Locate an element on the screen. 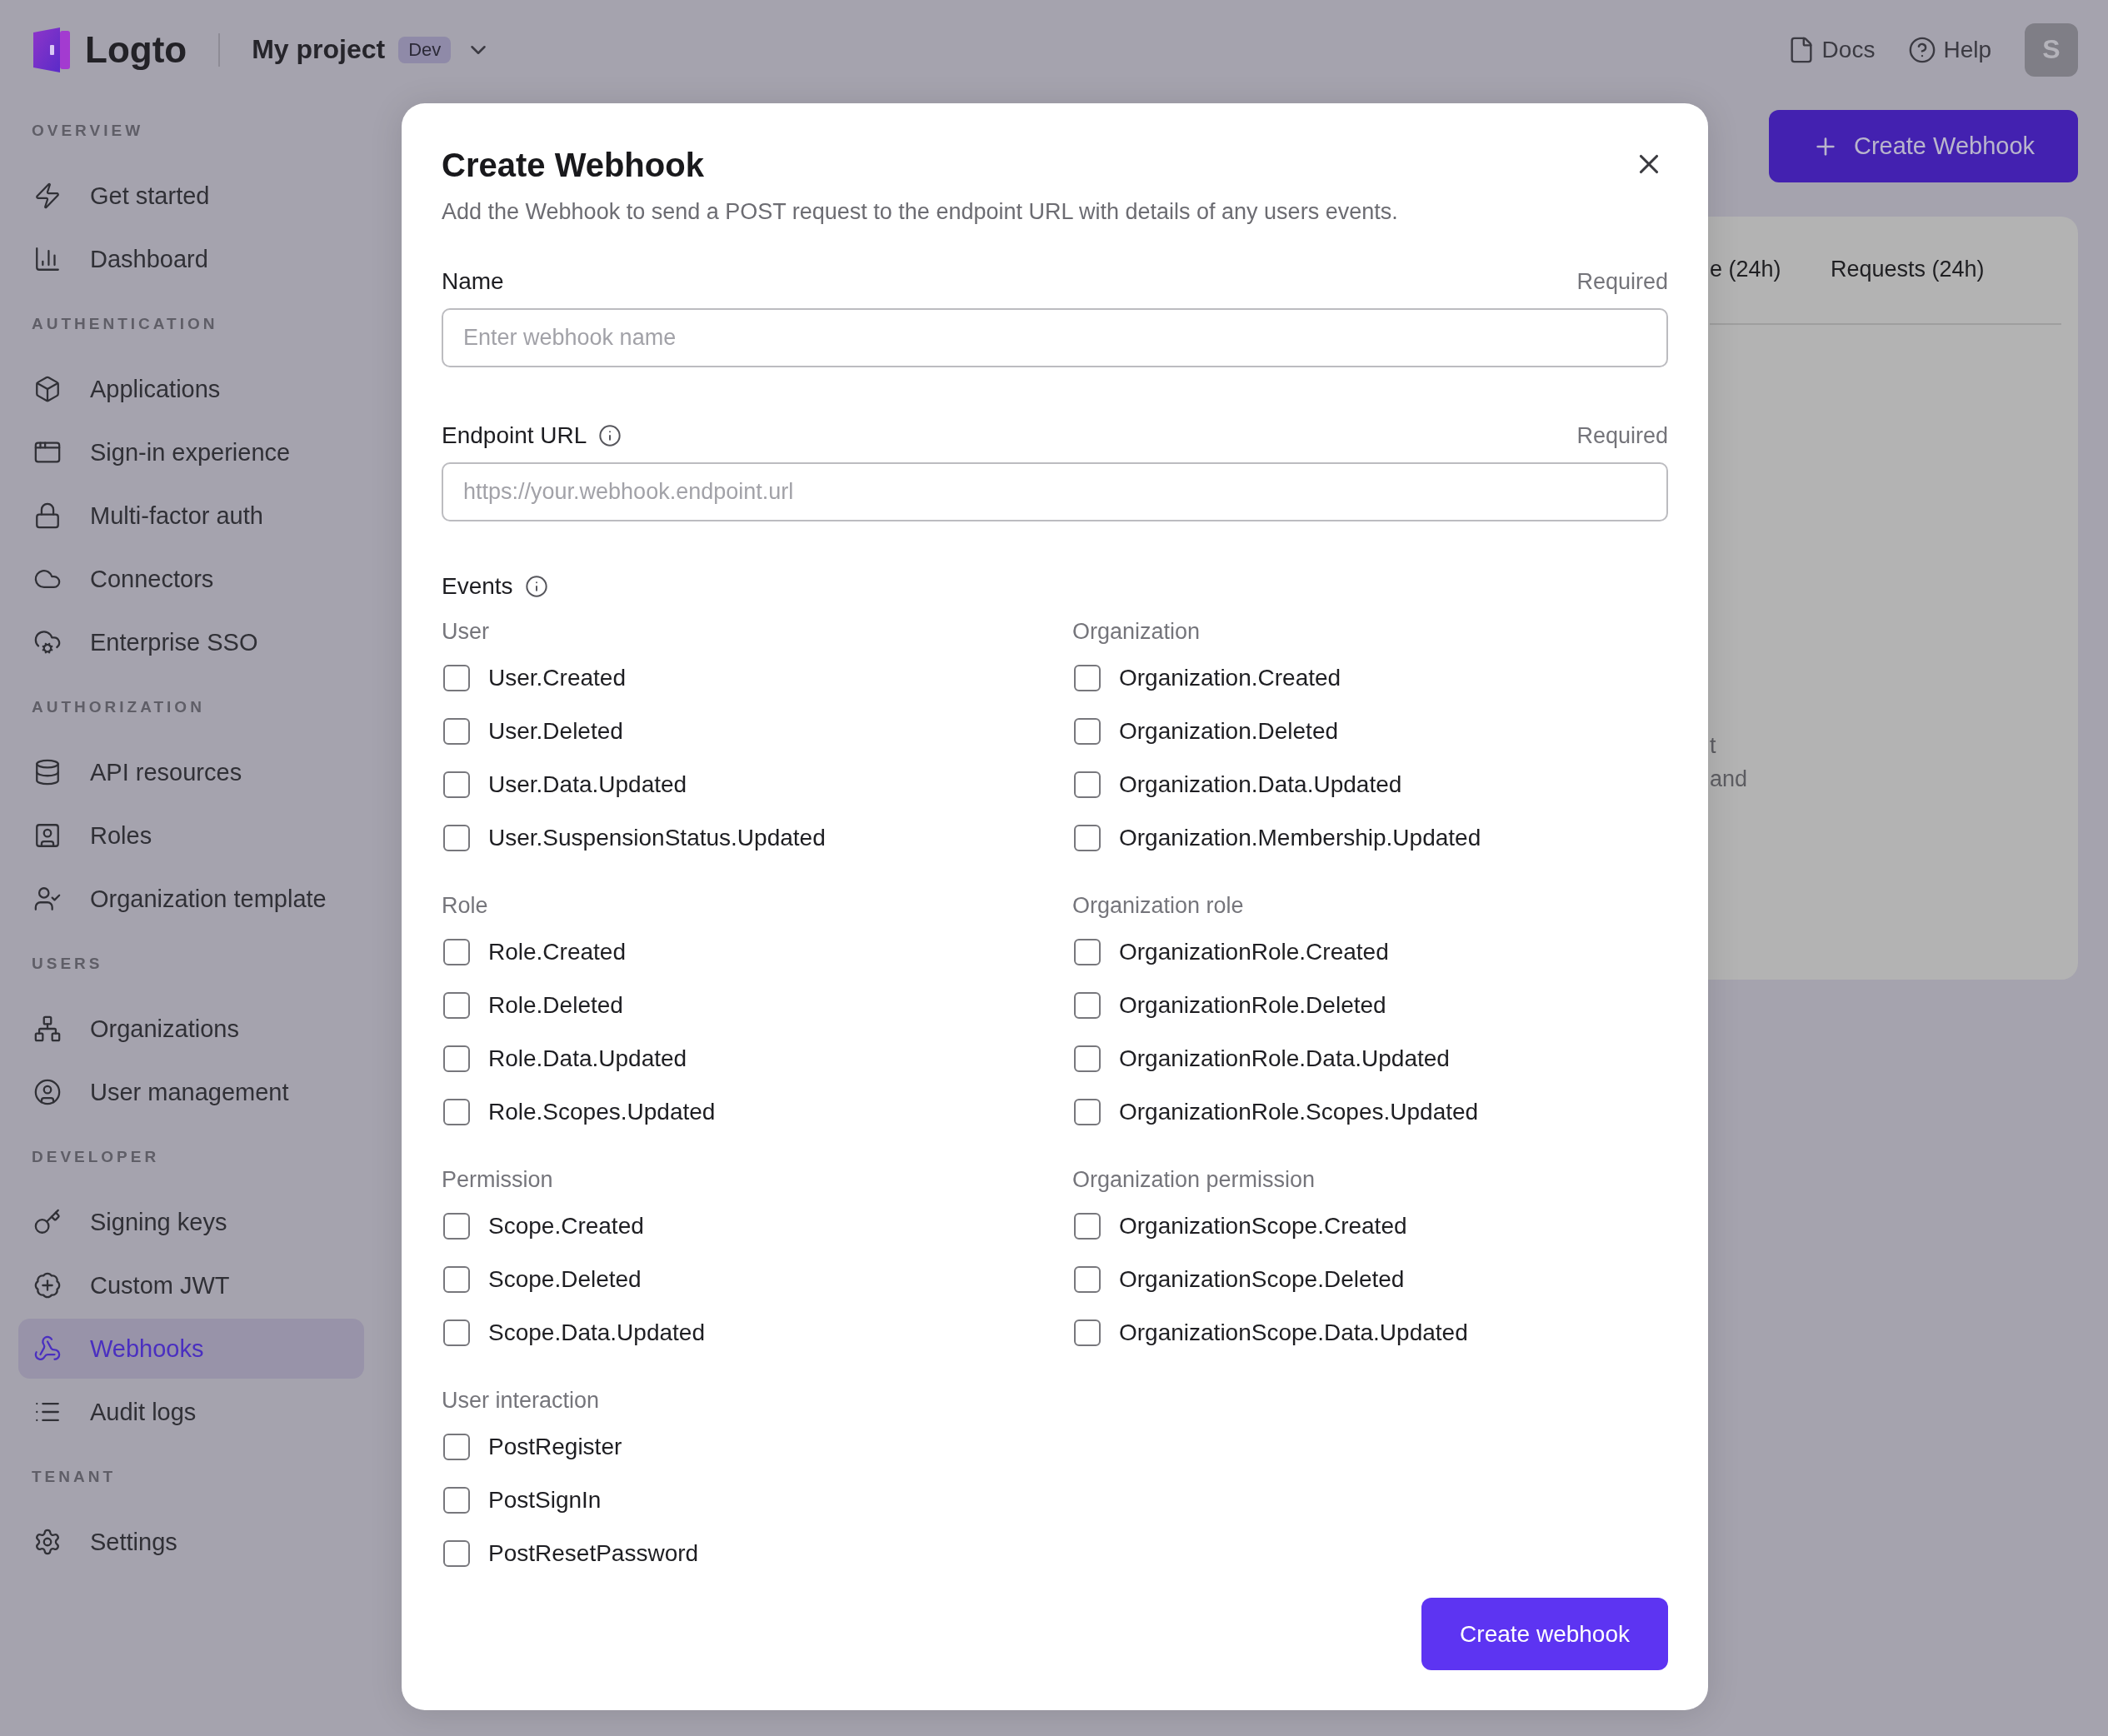 This screenshot has width=2108, height=1736. key-icon is located at coordinates (47, 1222).